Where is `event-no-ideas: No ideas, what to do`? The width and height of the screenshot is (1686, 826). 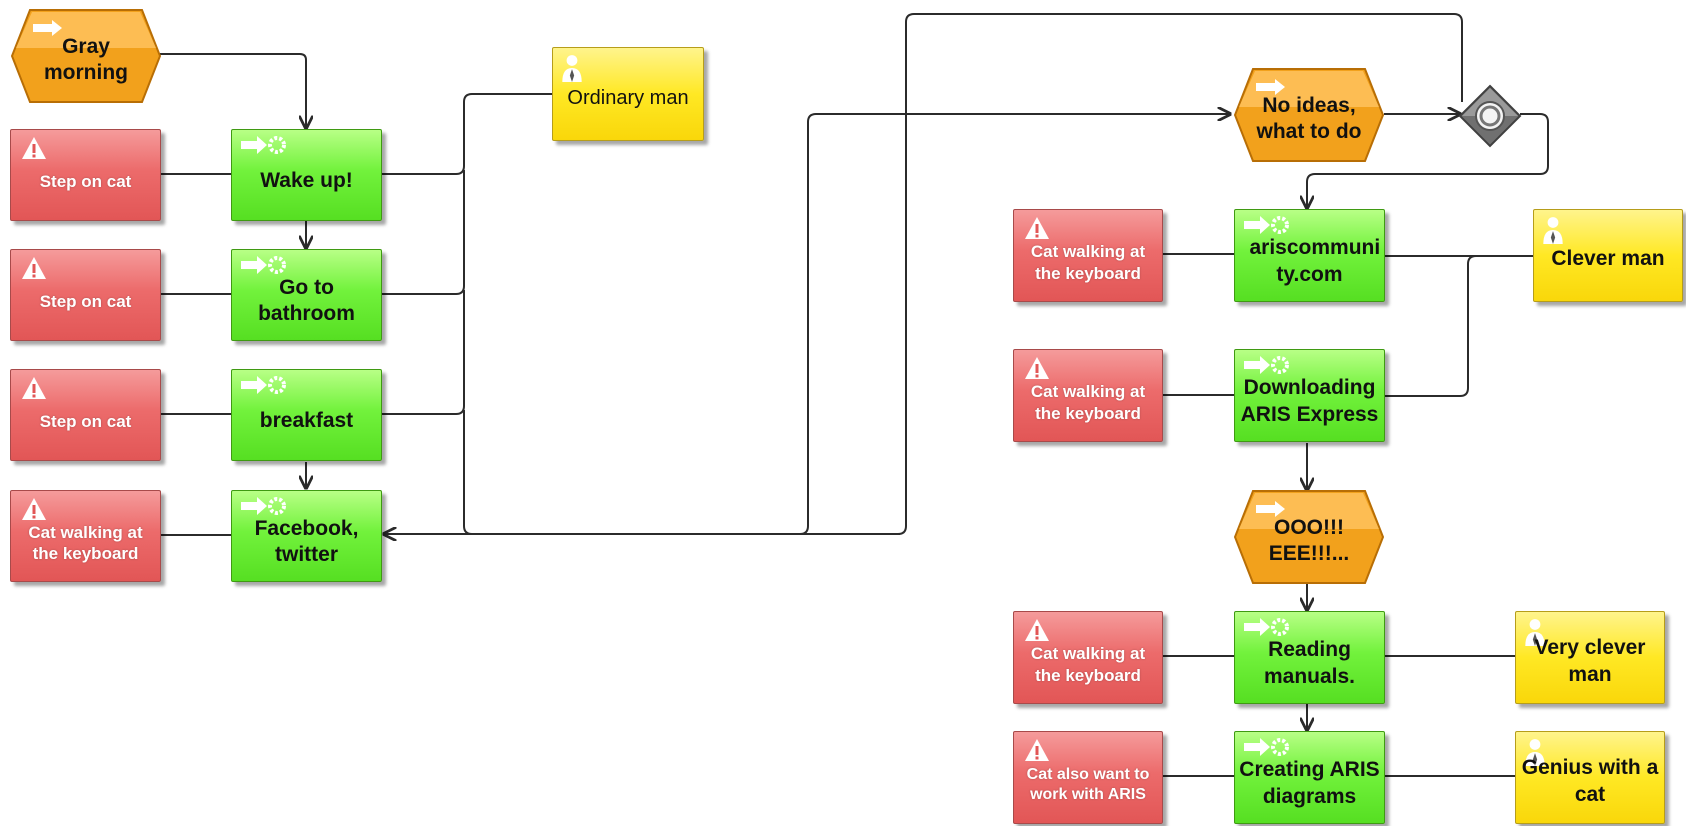 event-no-ideas: No ideas, what to do is located at coordinates (1309, 115).